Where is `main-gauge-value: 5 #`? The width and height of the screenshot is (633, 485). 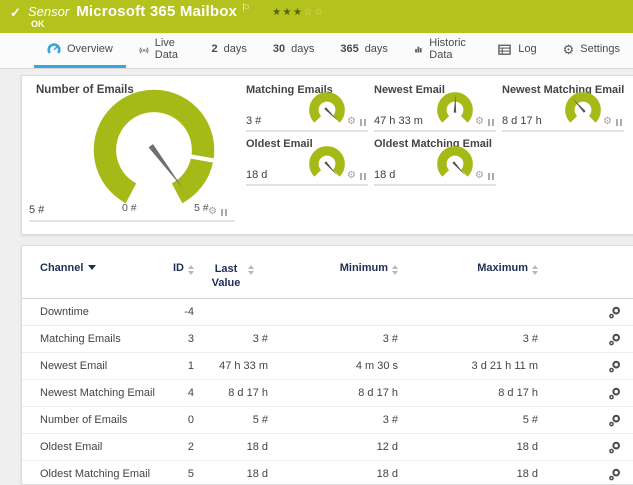 main-gauge-value: 5 # is located at coordinates (37, 210).